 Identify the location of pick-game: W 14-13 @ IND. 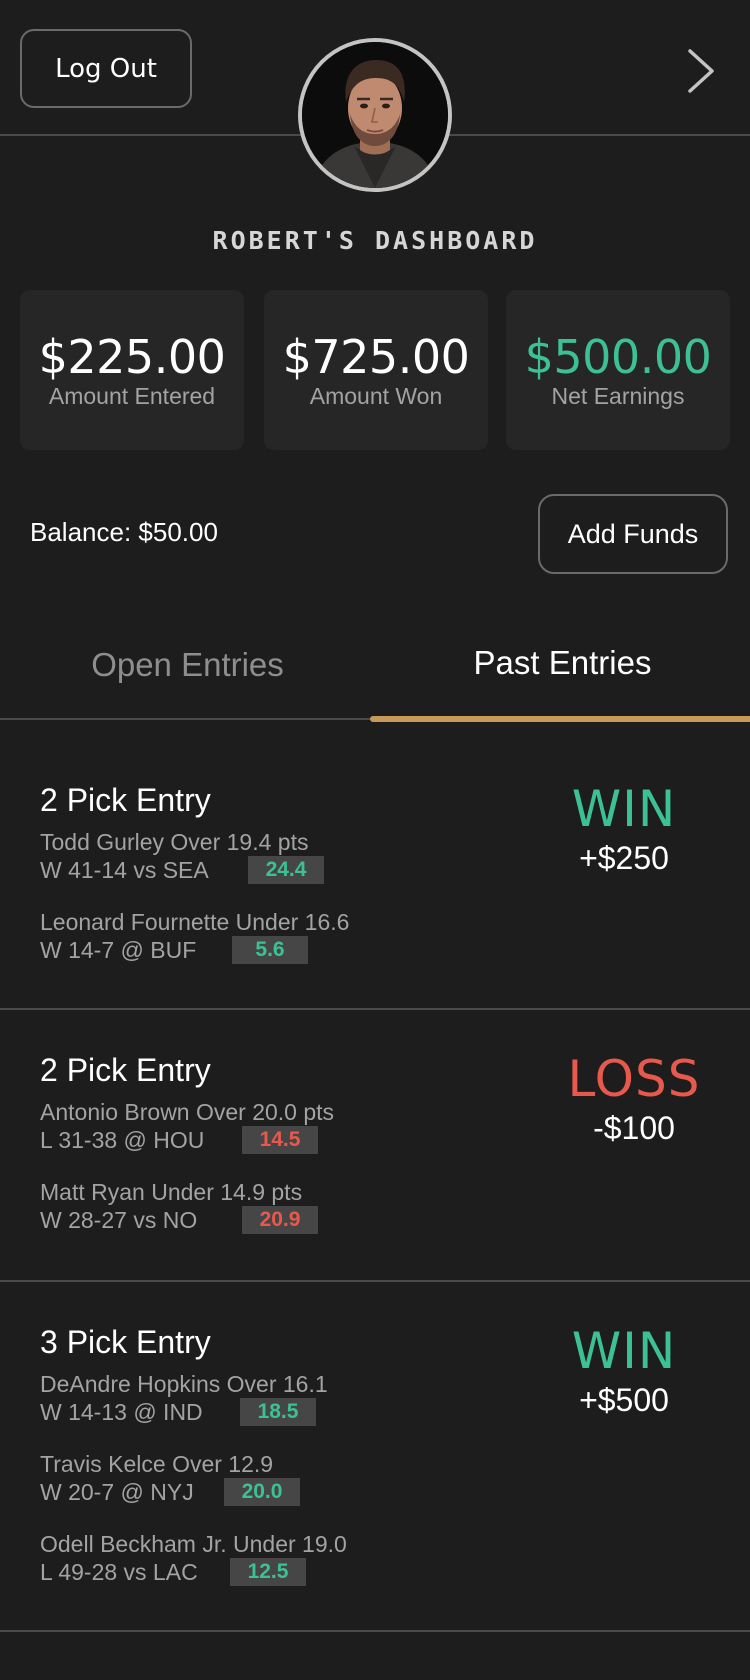
(121, 1412).